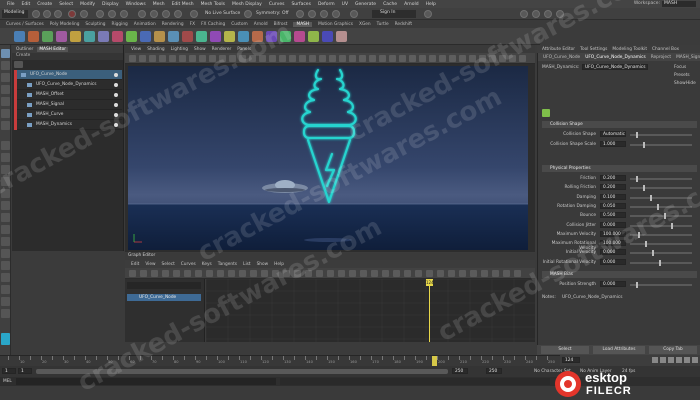 The height and width of the screenshot is (400, 700). What do you see at coordinates (615, 67) in the screenshot?
I see `node-name-field: UFO_Curve_Node_Dynamics` at bounding box center [615, 67].